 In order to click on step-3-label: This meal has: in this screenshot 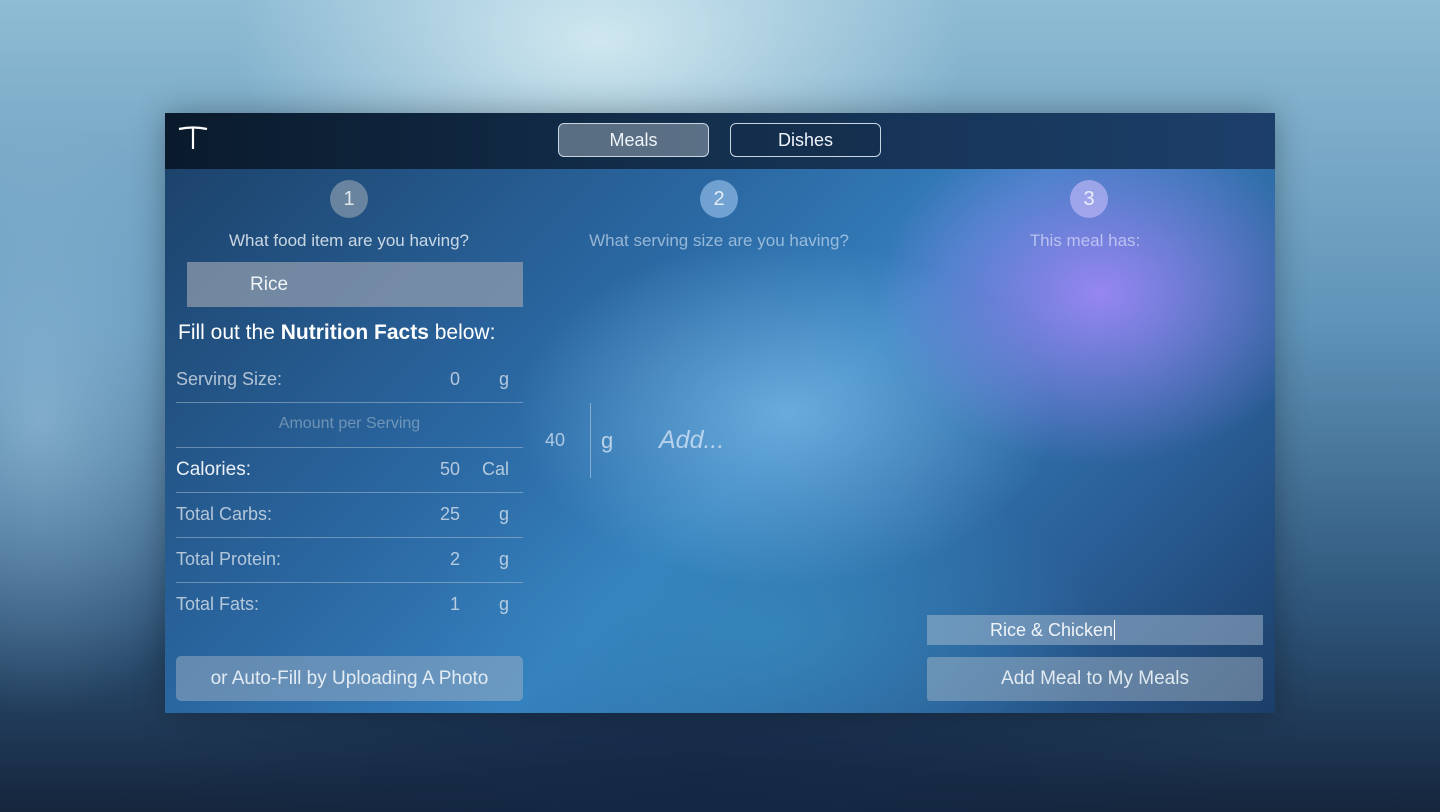, I will do `click(1085, 240)`.